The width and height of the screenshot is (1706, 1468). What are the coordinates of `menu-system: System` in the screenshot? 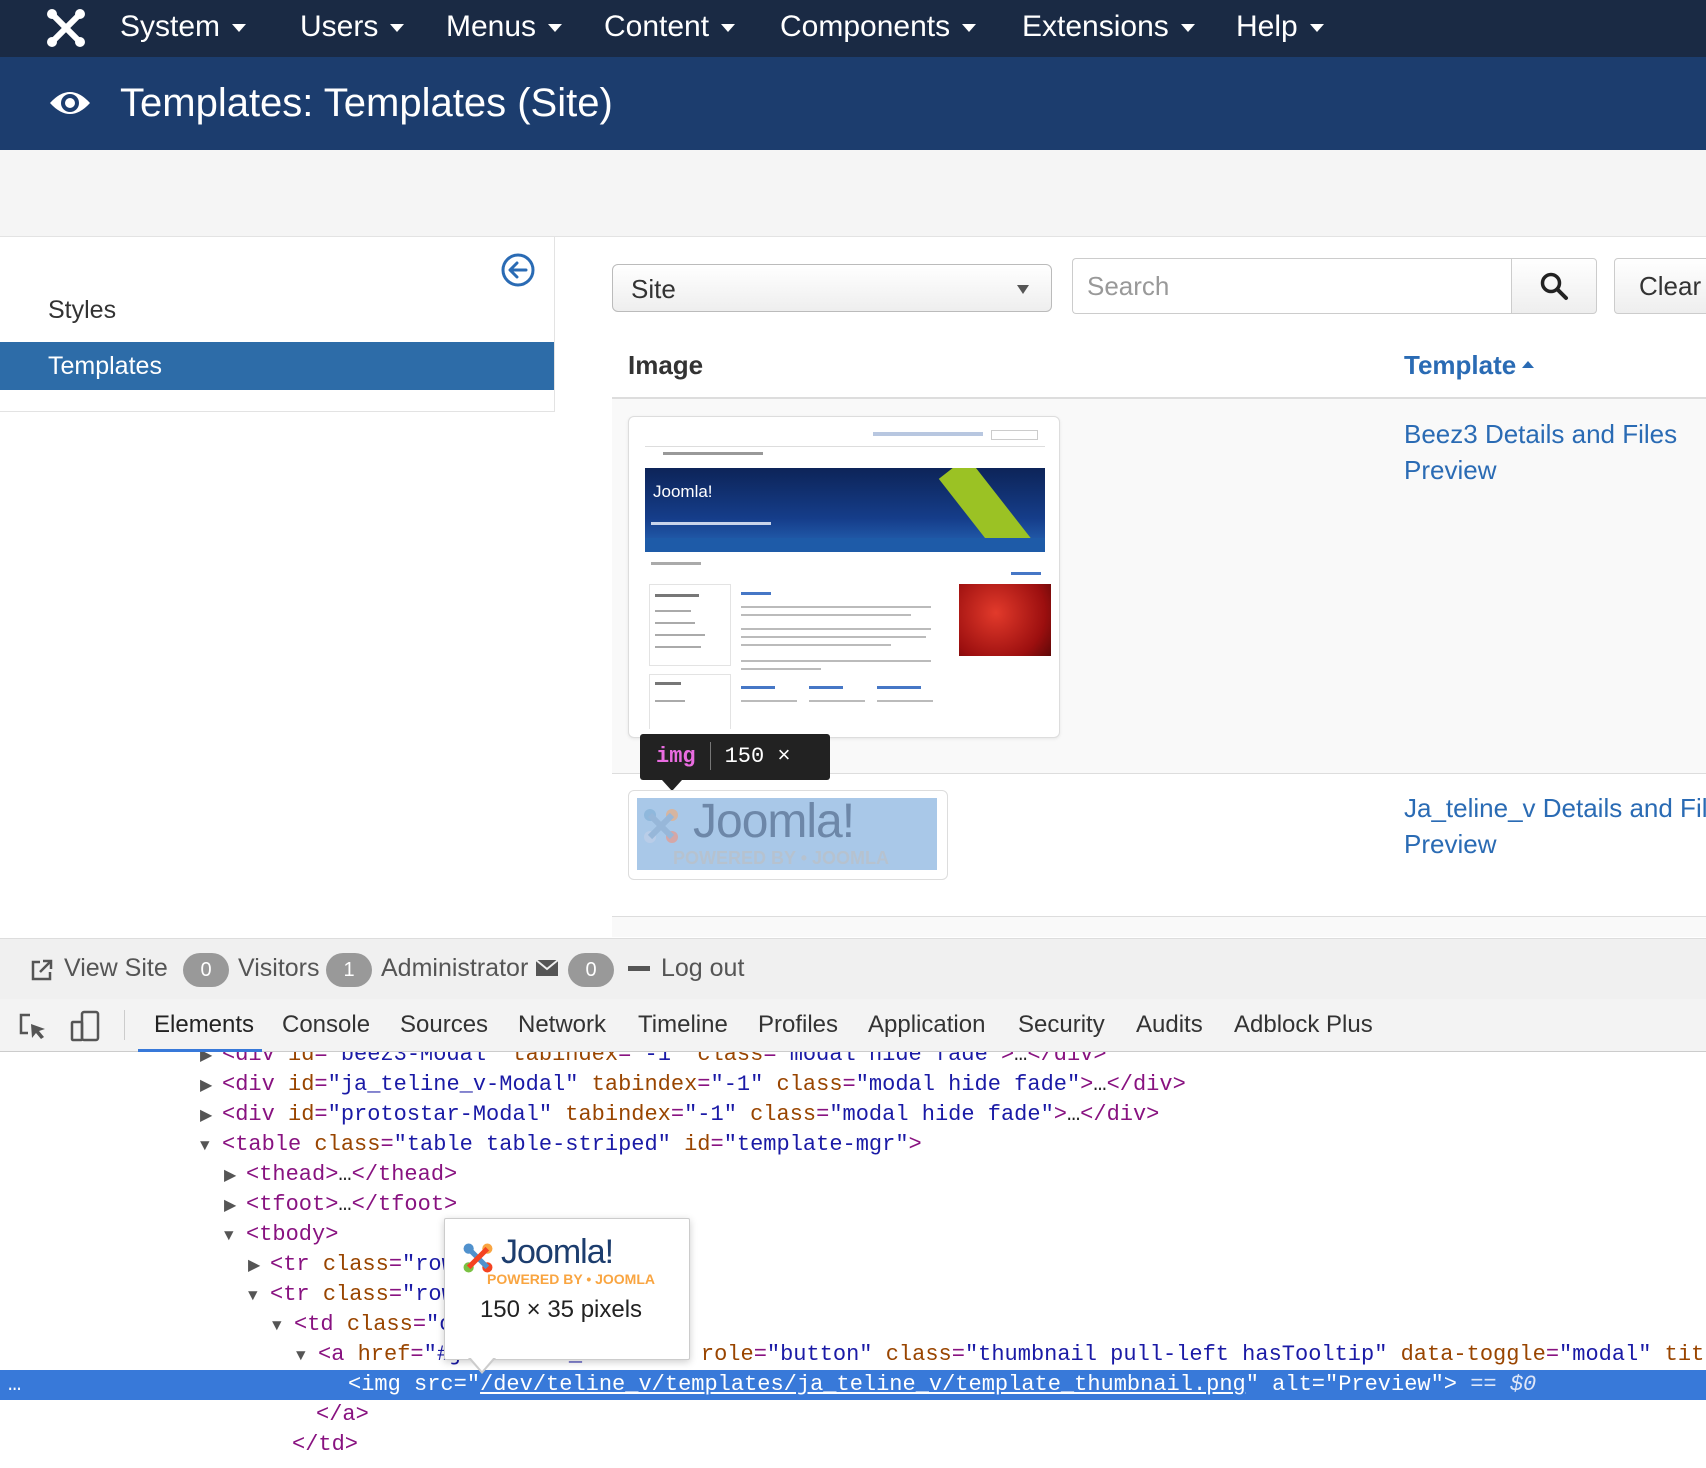 It's located at (183, 28).